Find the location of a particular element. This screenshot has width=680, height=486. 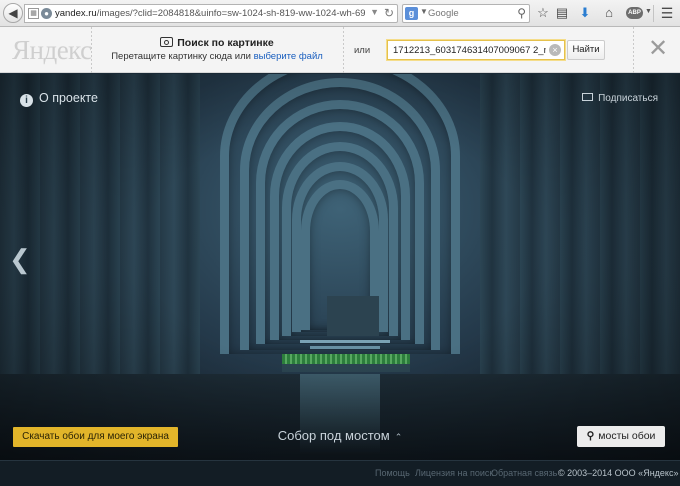

copyright: © 2003–2014 ООО «Яндекс» is located at coordinates (618, 473).